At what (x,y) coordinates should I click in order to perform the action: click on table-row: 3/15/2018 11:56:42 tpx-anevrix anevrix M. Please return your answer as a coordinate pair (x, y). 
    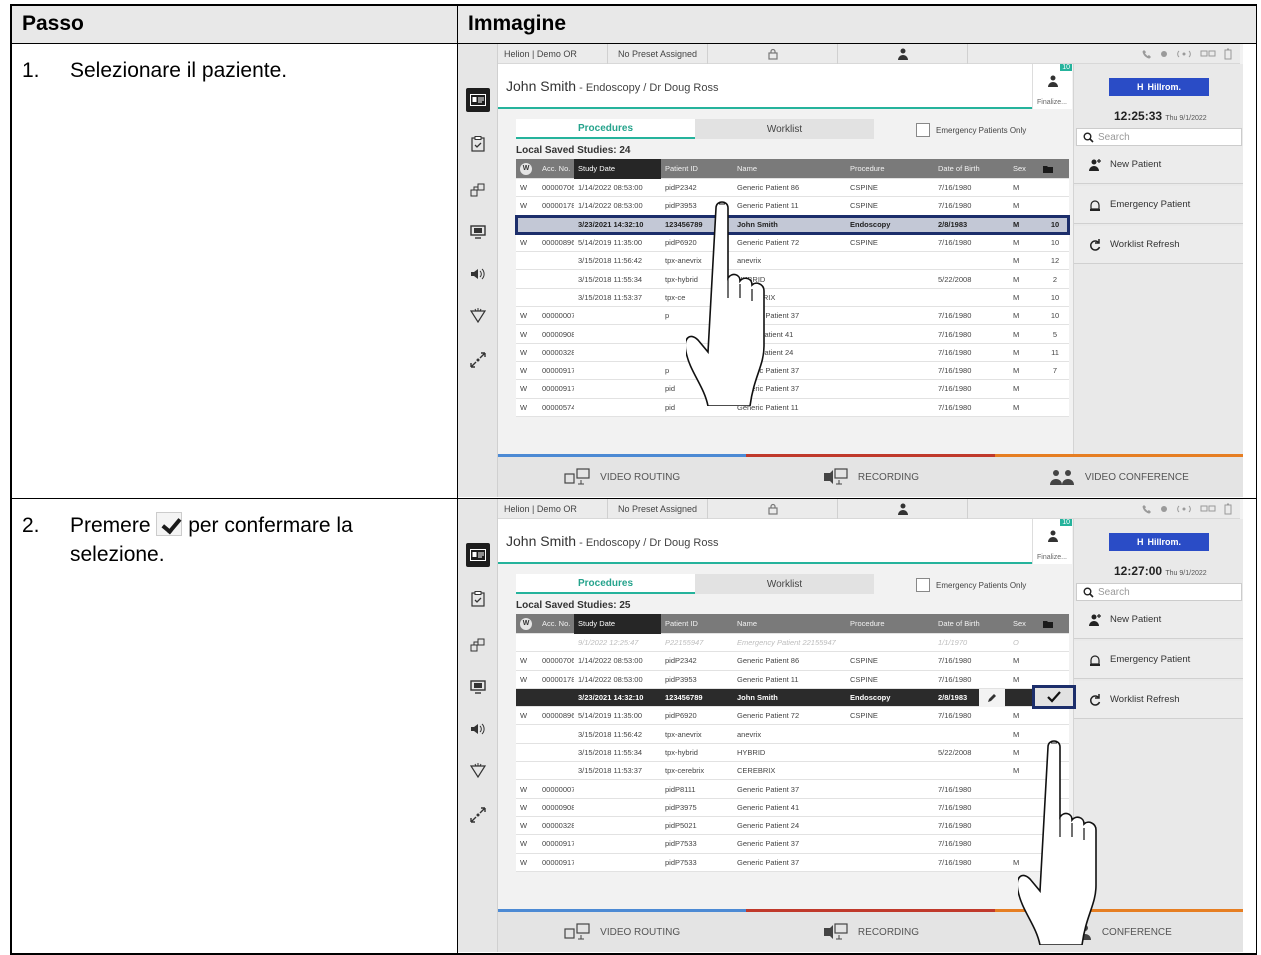
    Looking at the image, I should click on (792, 734).